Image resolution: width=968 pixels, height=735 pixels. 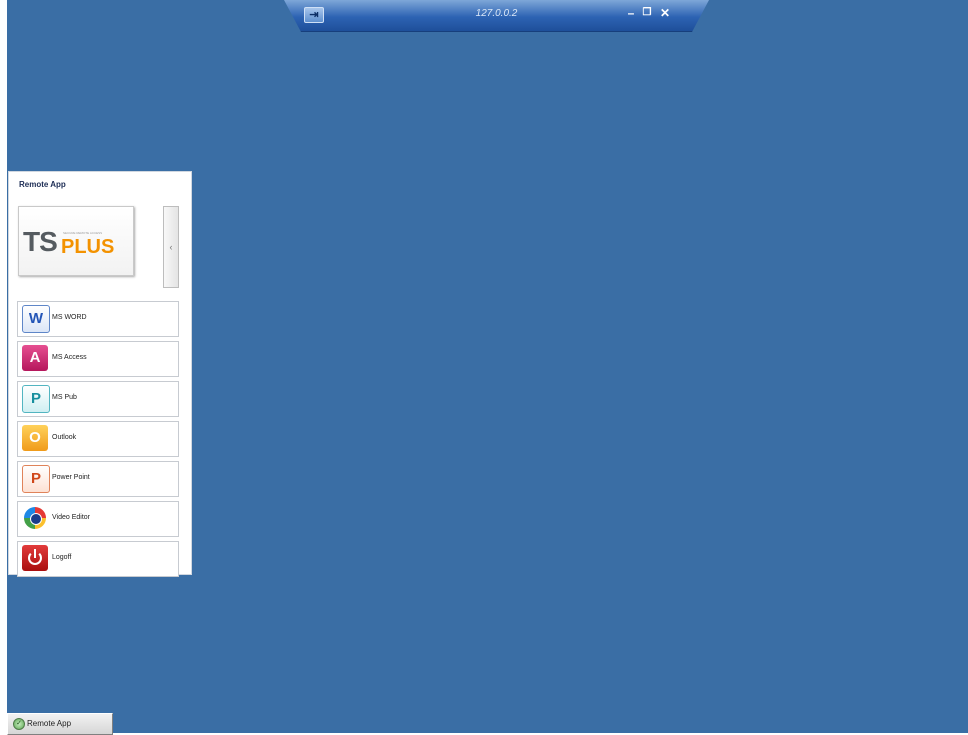 I want to click on app-button-logoff: Logoff, so click(x=98, y=559).